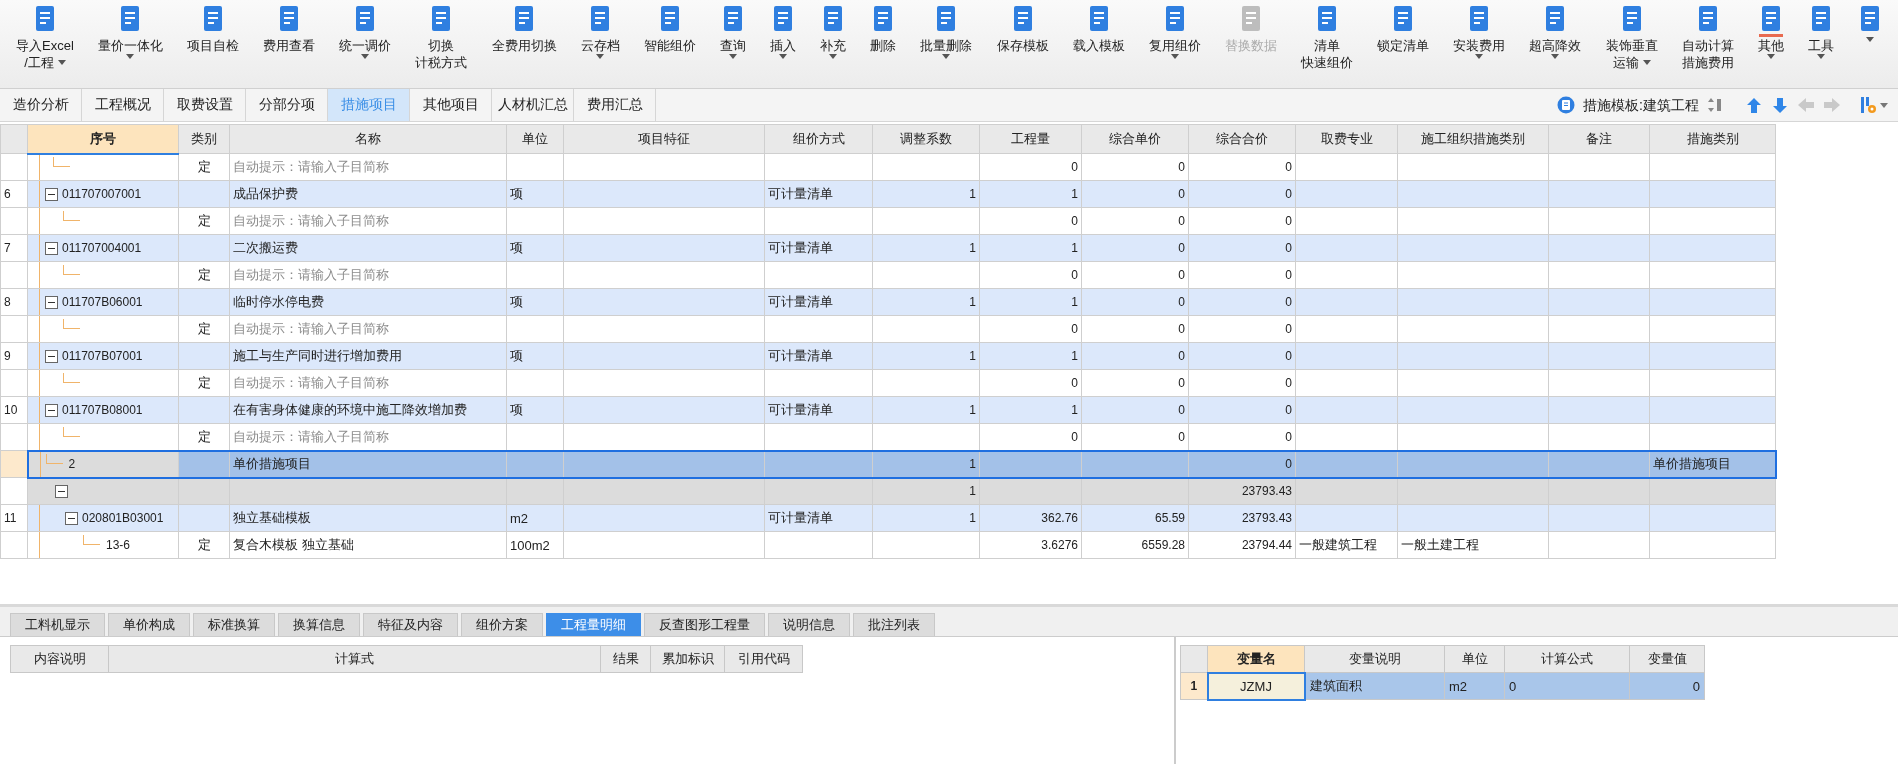 This screenshot has height=764, width=1898. What do you see at coordinates (1473, 139) in the screenshot?
I see `column-header: 施工组织措施类别` at bounding box center [1473, 139].